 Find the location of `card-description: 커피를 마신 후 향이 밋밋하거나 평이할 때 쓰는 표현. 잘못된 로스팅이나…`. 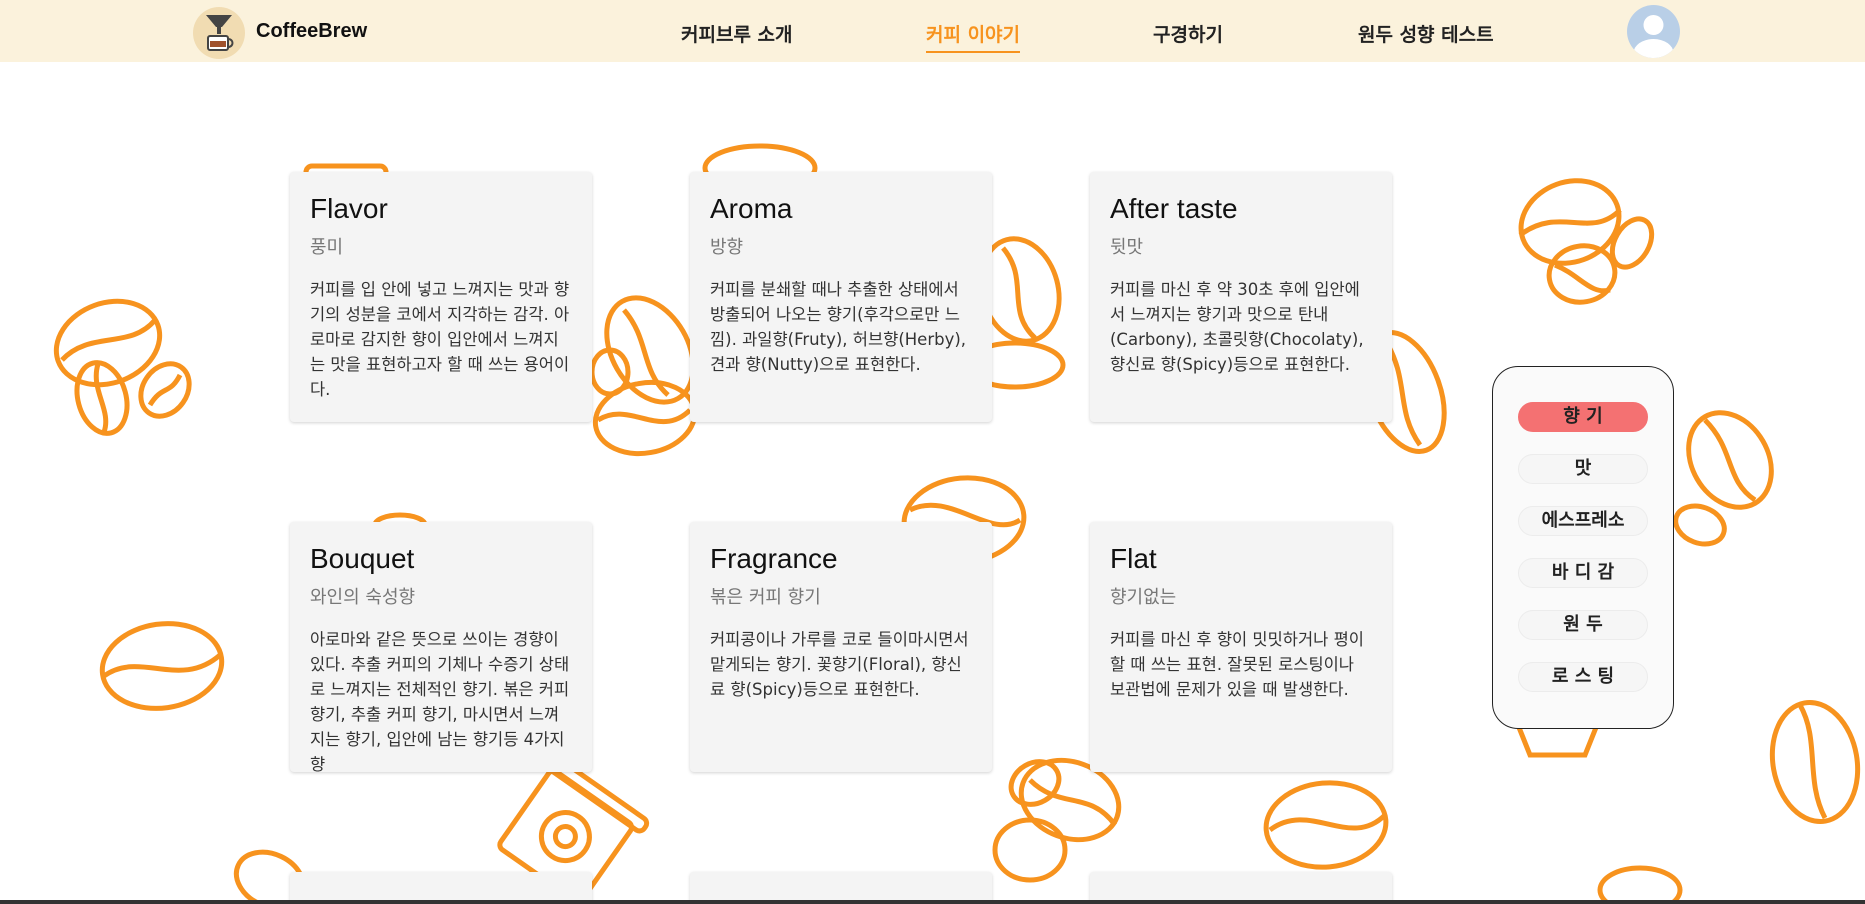

card-description: 커피를 마신 후 향이 밋밋하거나 평이할 때 쓰는 표현. 잘못된 로스팅이나… is located at coordinates (1237, 664).